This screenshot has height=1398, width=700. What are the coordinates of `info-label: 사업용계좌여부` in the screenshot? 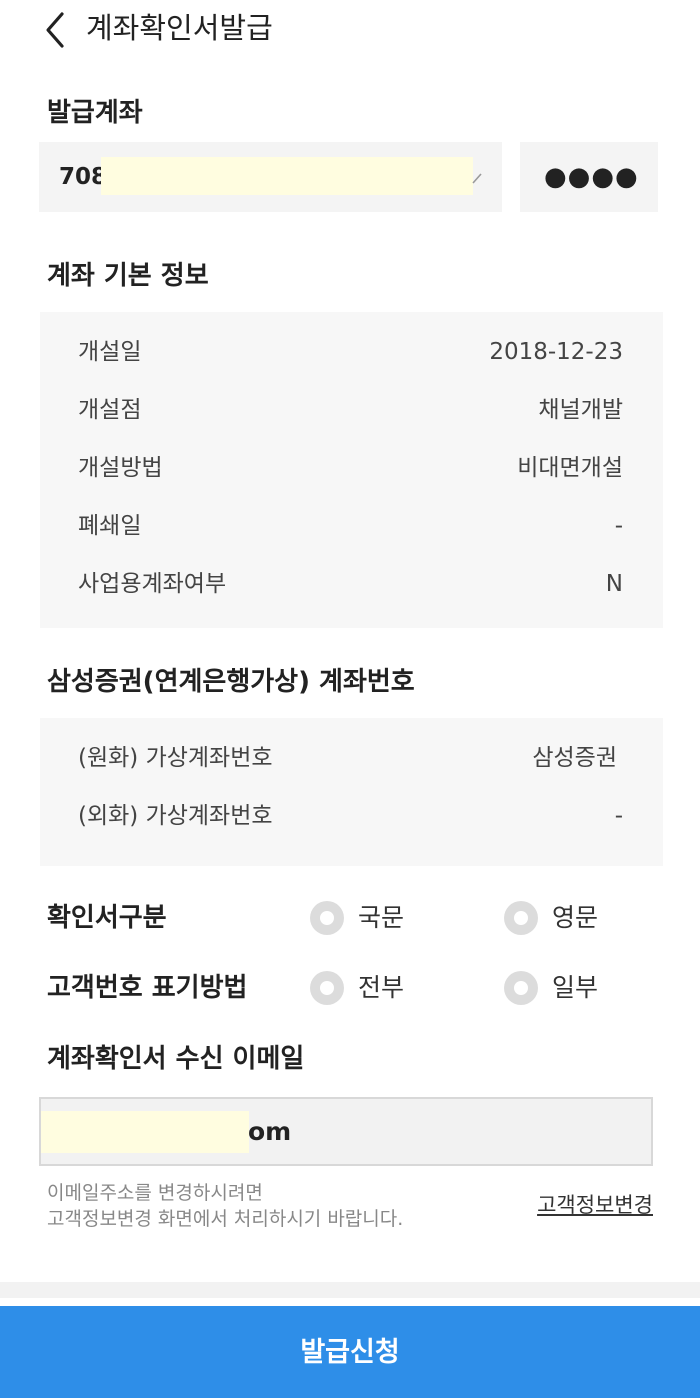 It's located at (152, 584).